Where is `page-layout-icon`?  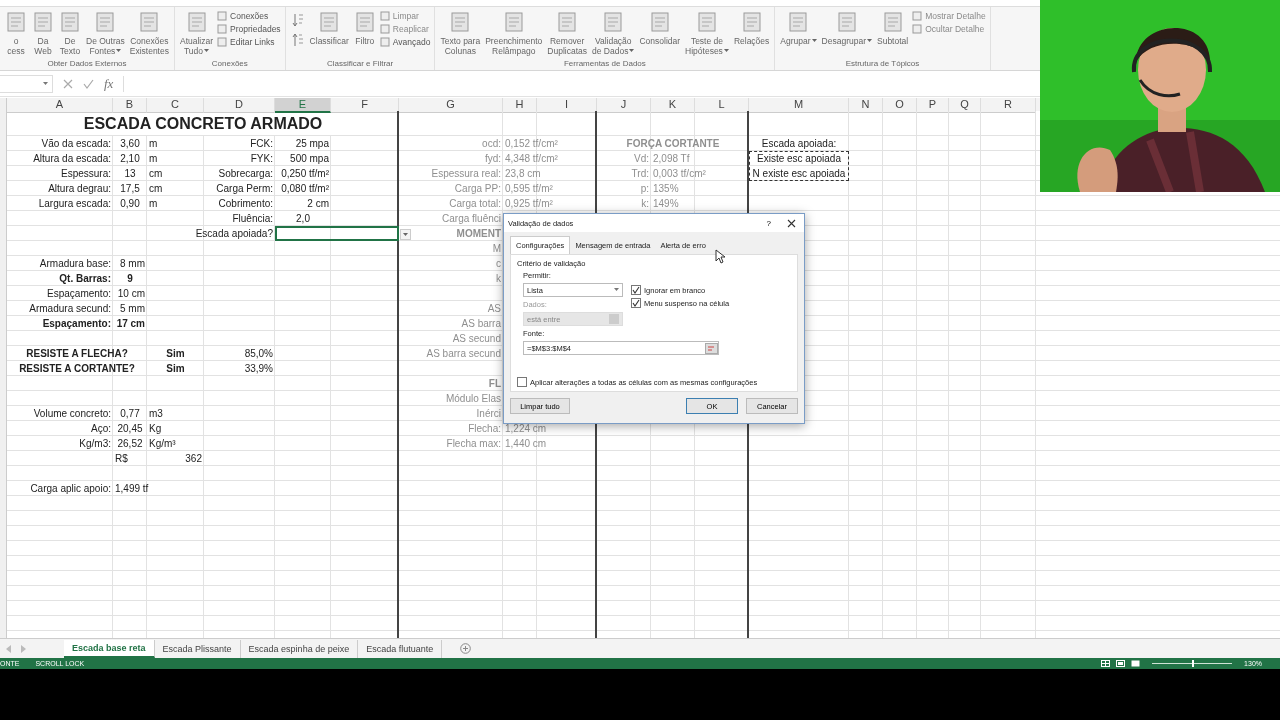
page-layout-icon is located at coordinates (1121, 663).